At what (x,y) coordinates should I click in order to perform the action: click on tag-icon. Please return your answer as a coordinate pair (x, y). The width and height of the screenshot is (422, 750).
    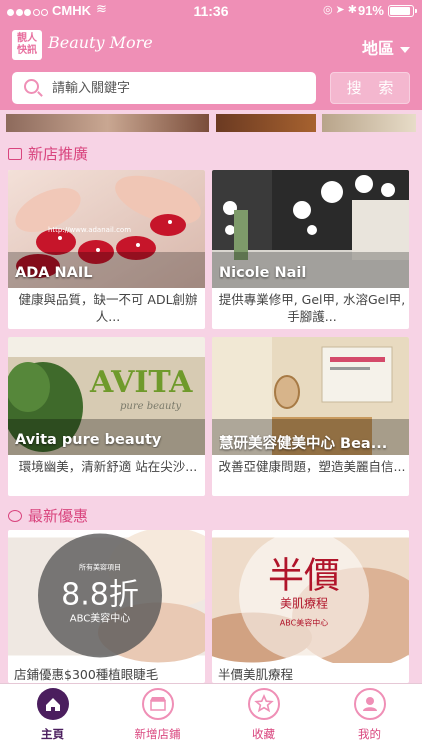
    Looking at the image, I should click on (15, 516).